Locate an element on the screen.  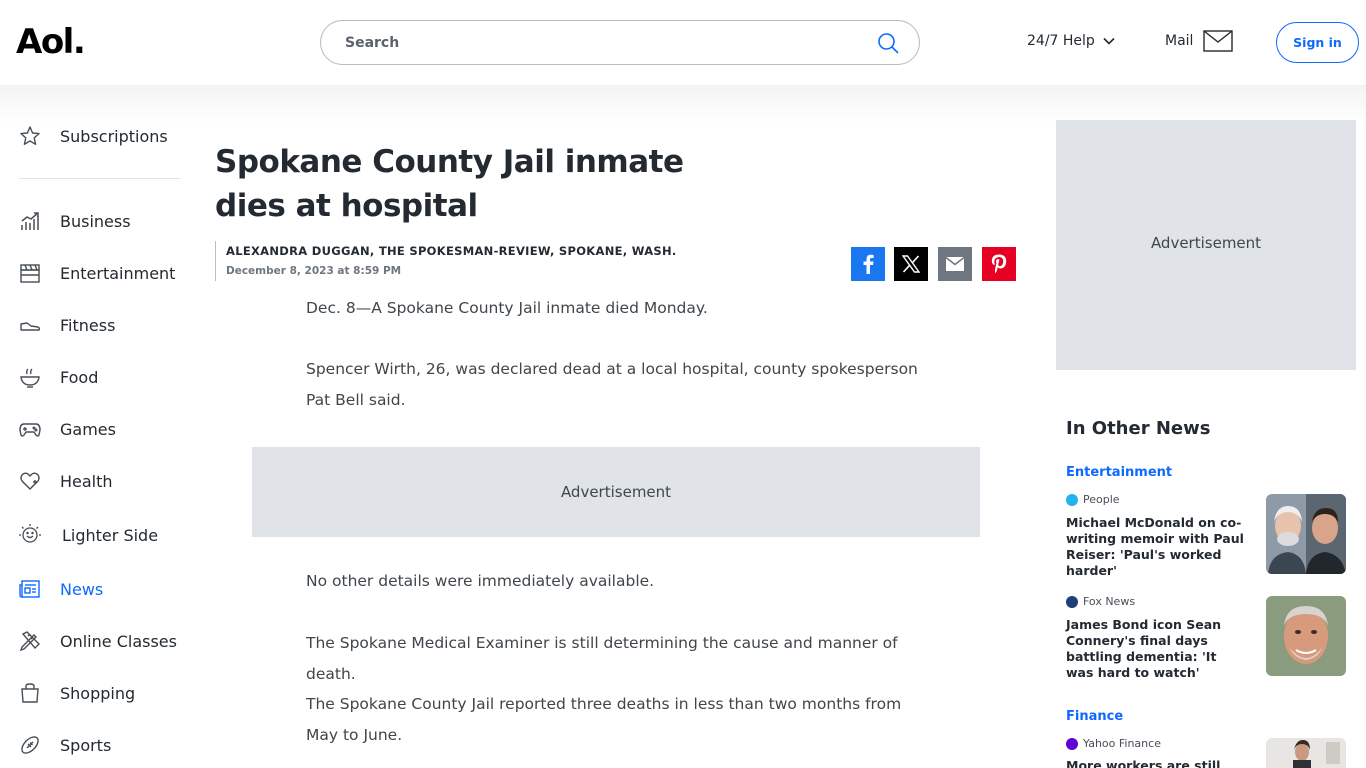
sidebar-item-shopping: Shopping is located at coordinates (103, 693).